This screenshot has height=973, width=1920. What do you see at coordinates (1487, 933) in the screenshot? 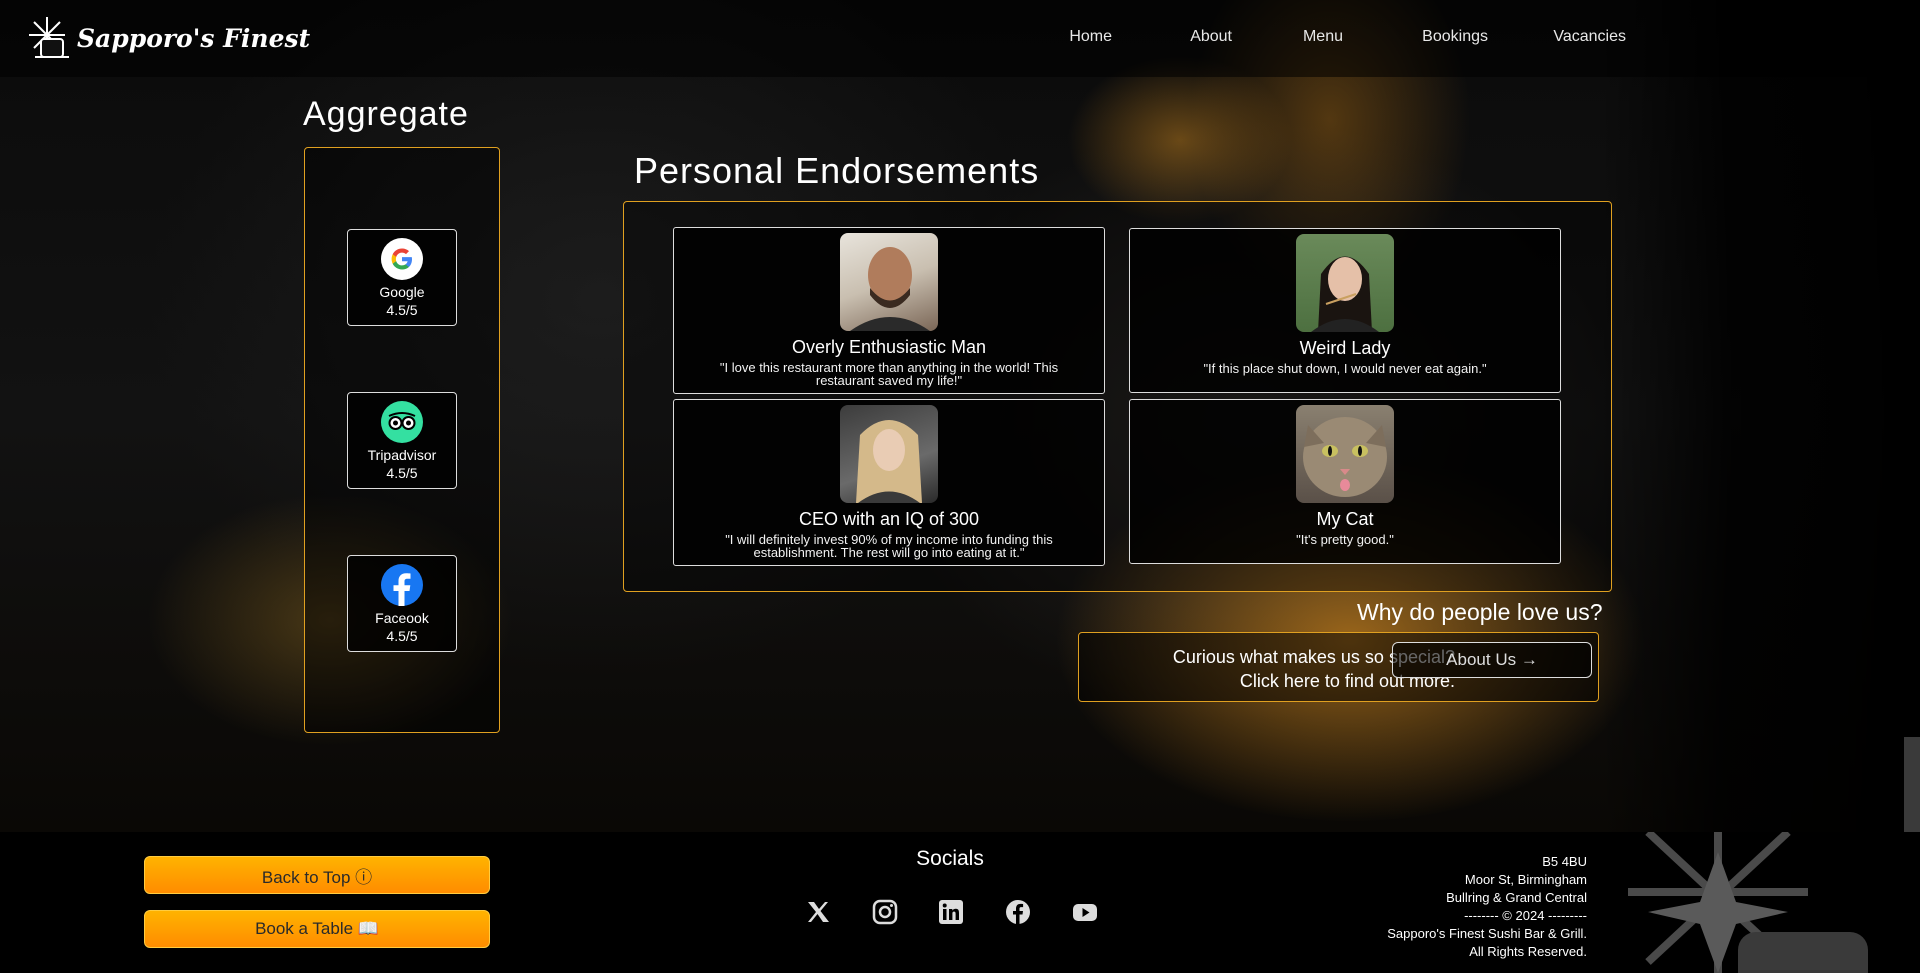
I see `address-line: Sapporo's Finest Sushi Bar & Grill.` at bounding box center [1487, 933].